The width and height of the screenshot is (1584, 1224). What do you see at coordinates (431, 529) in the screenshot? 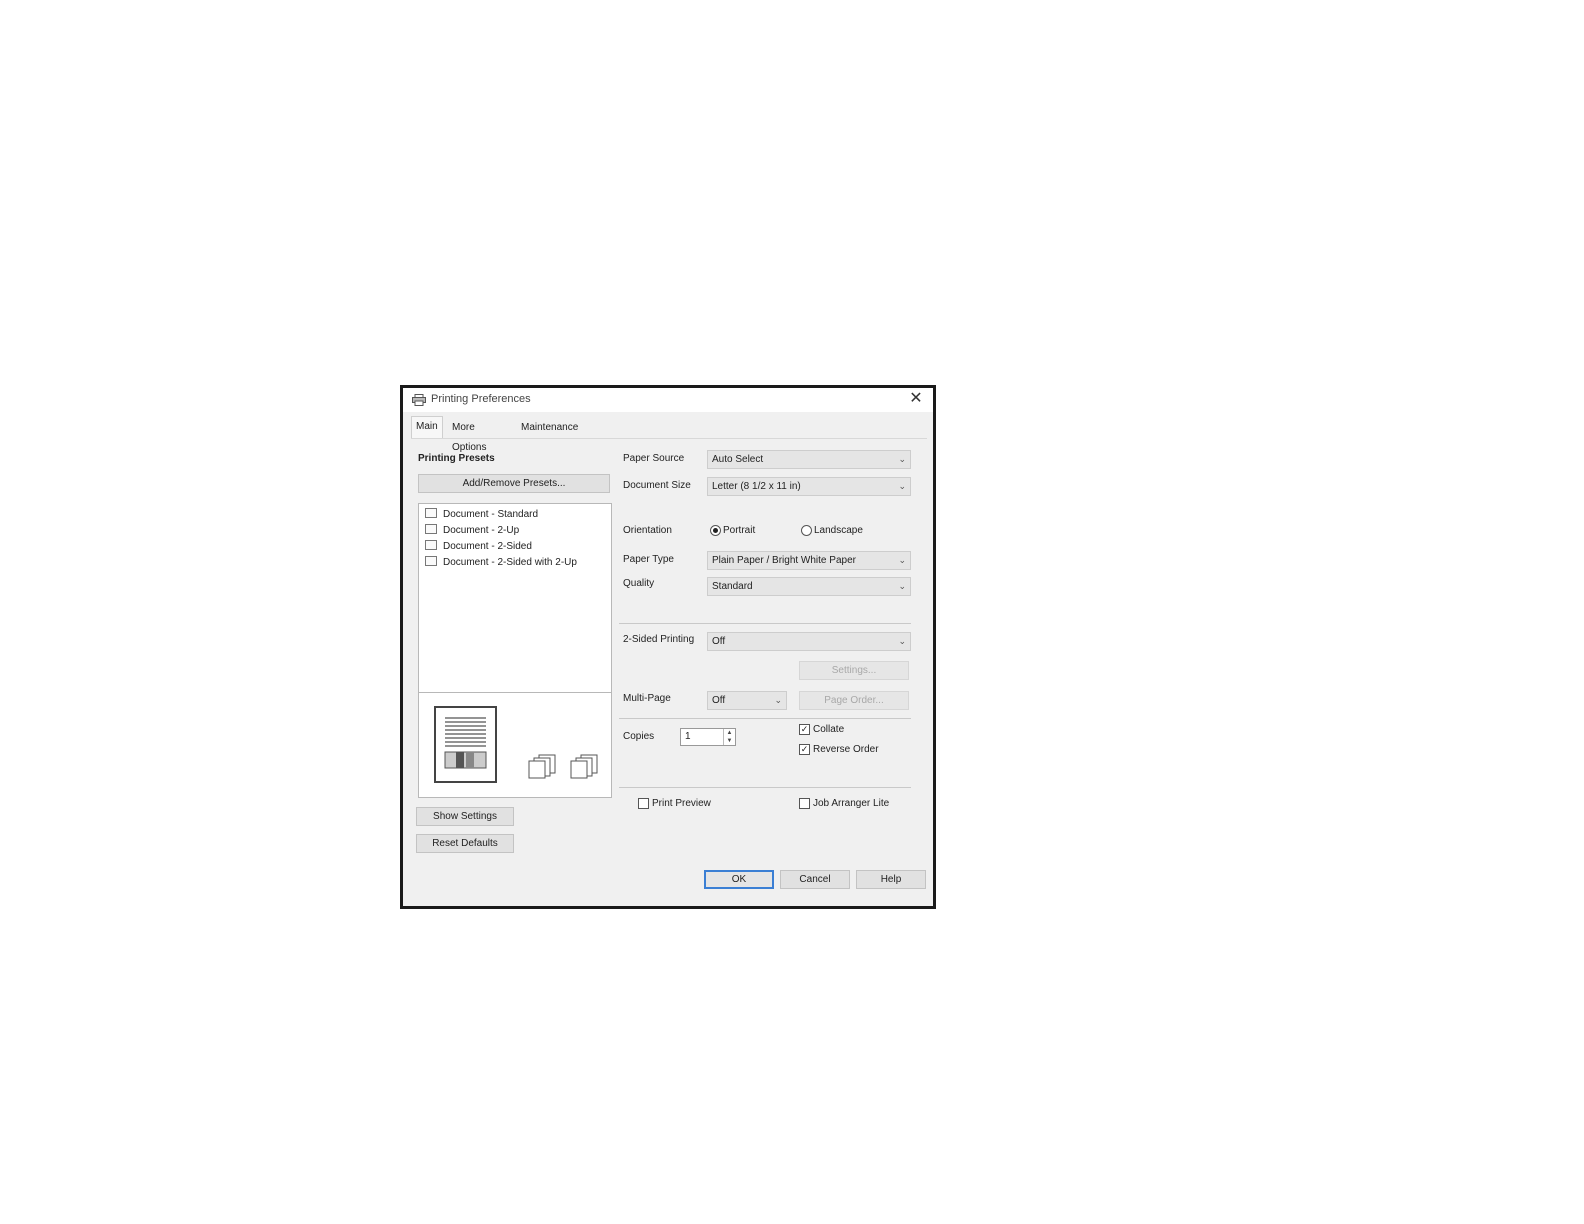
I see `document-2up-icon` at bounding box center [431, 529].